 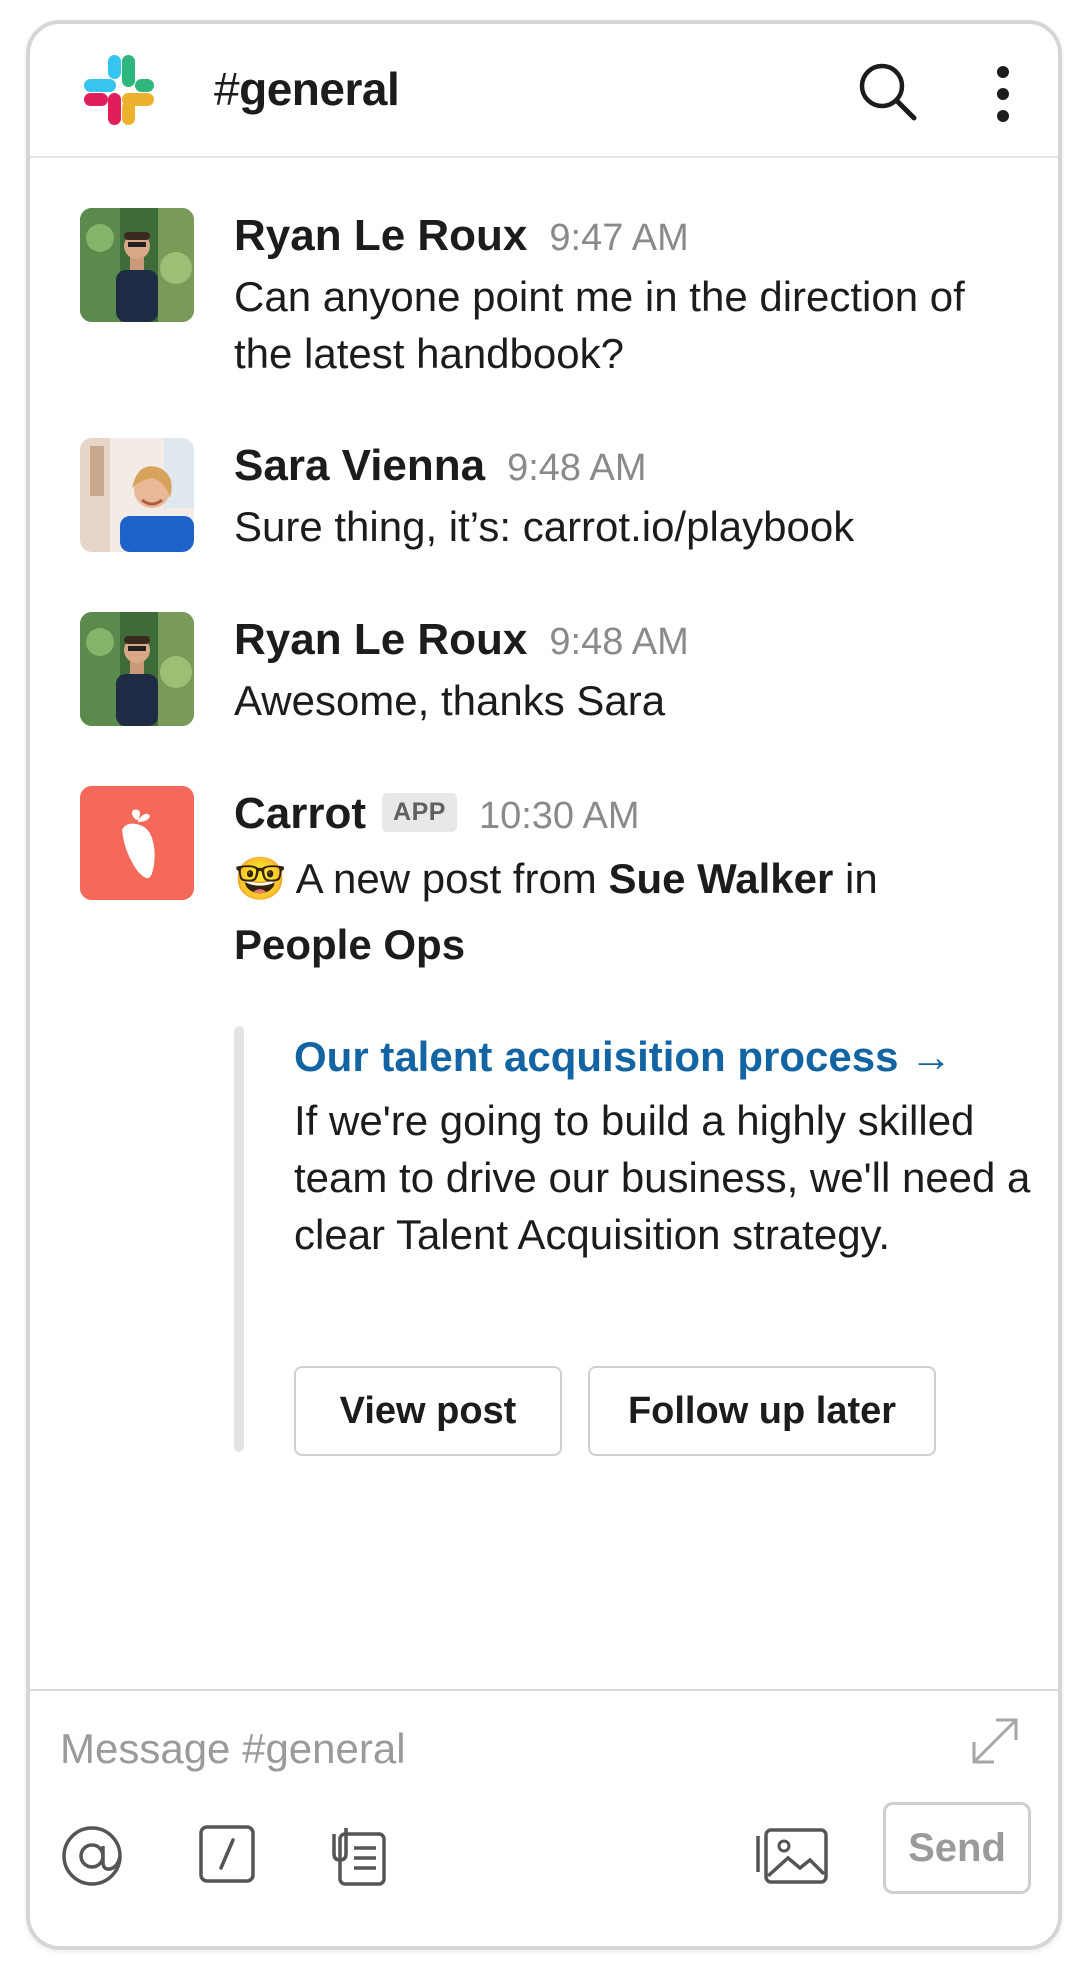 What do you see at coordinates (618, 238) in the screenshot?
I see `message-timestamp: 9:47 AM` at bounding box center [618, 238].